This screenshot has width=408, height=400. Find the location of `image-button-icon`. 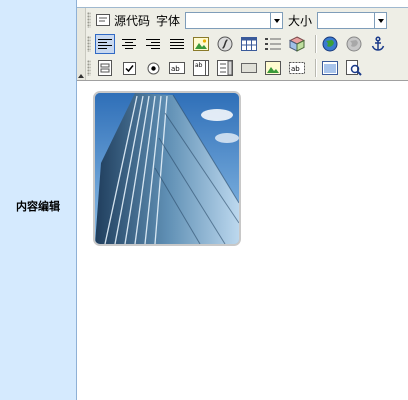

image-button-icon is located at coordinates (273, 68).